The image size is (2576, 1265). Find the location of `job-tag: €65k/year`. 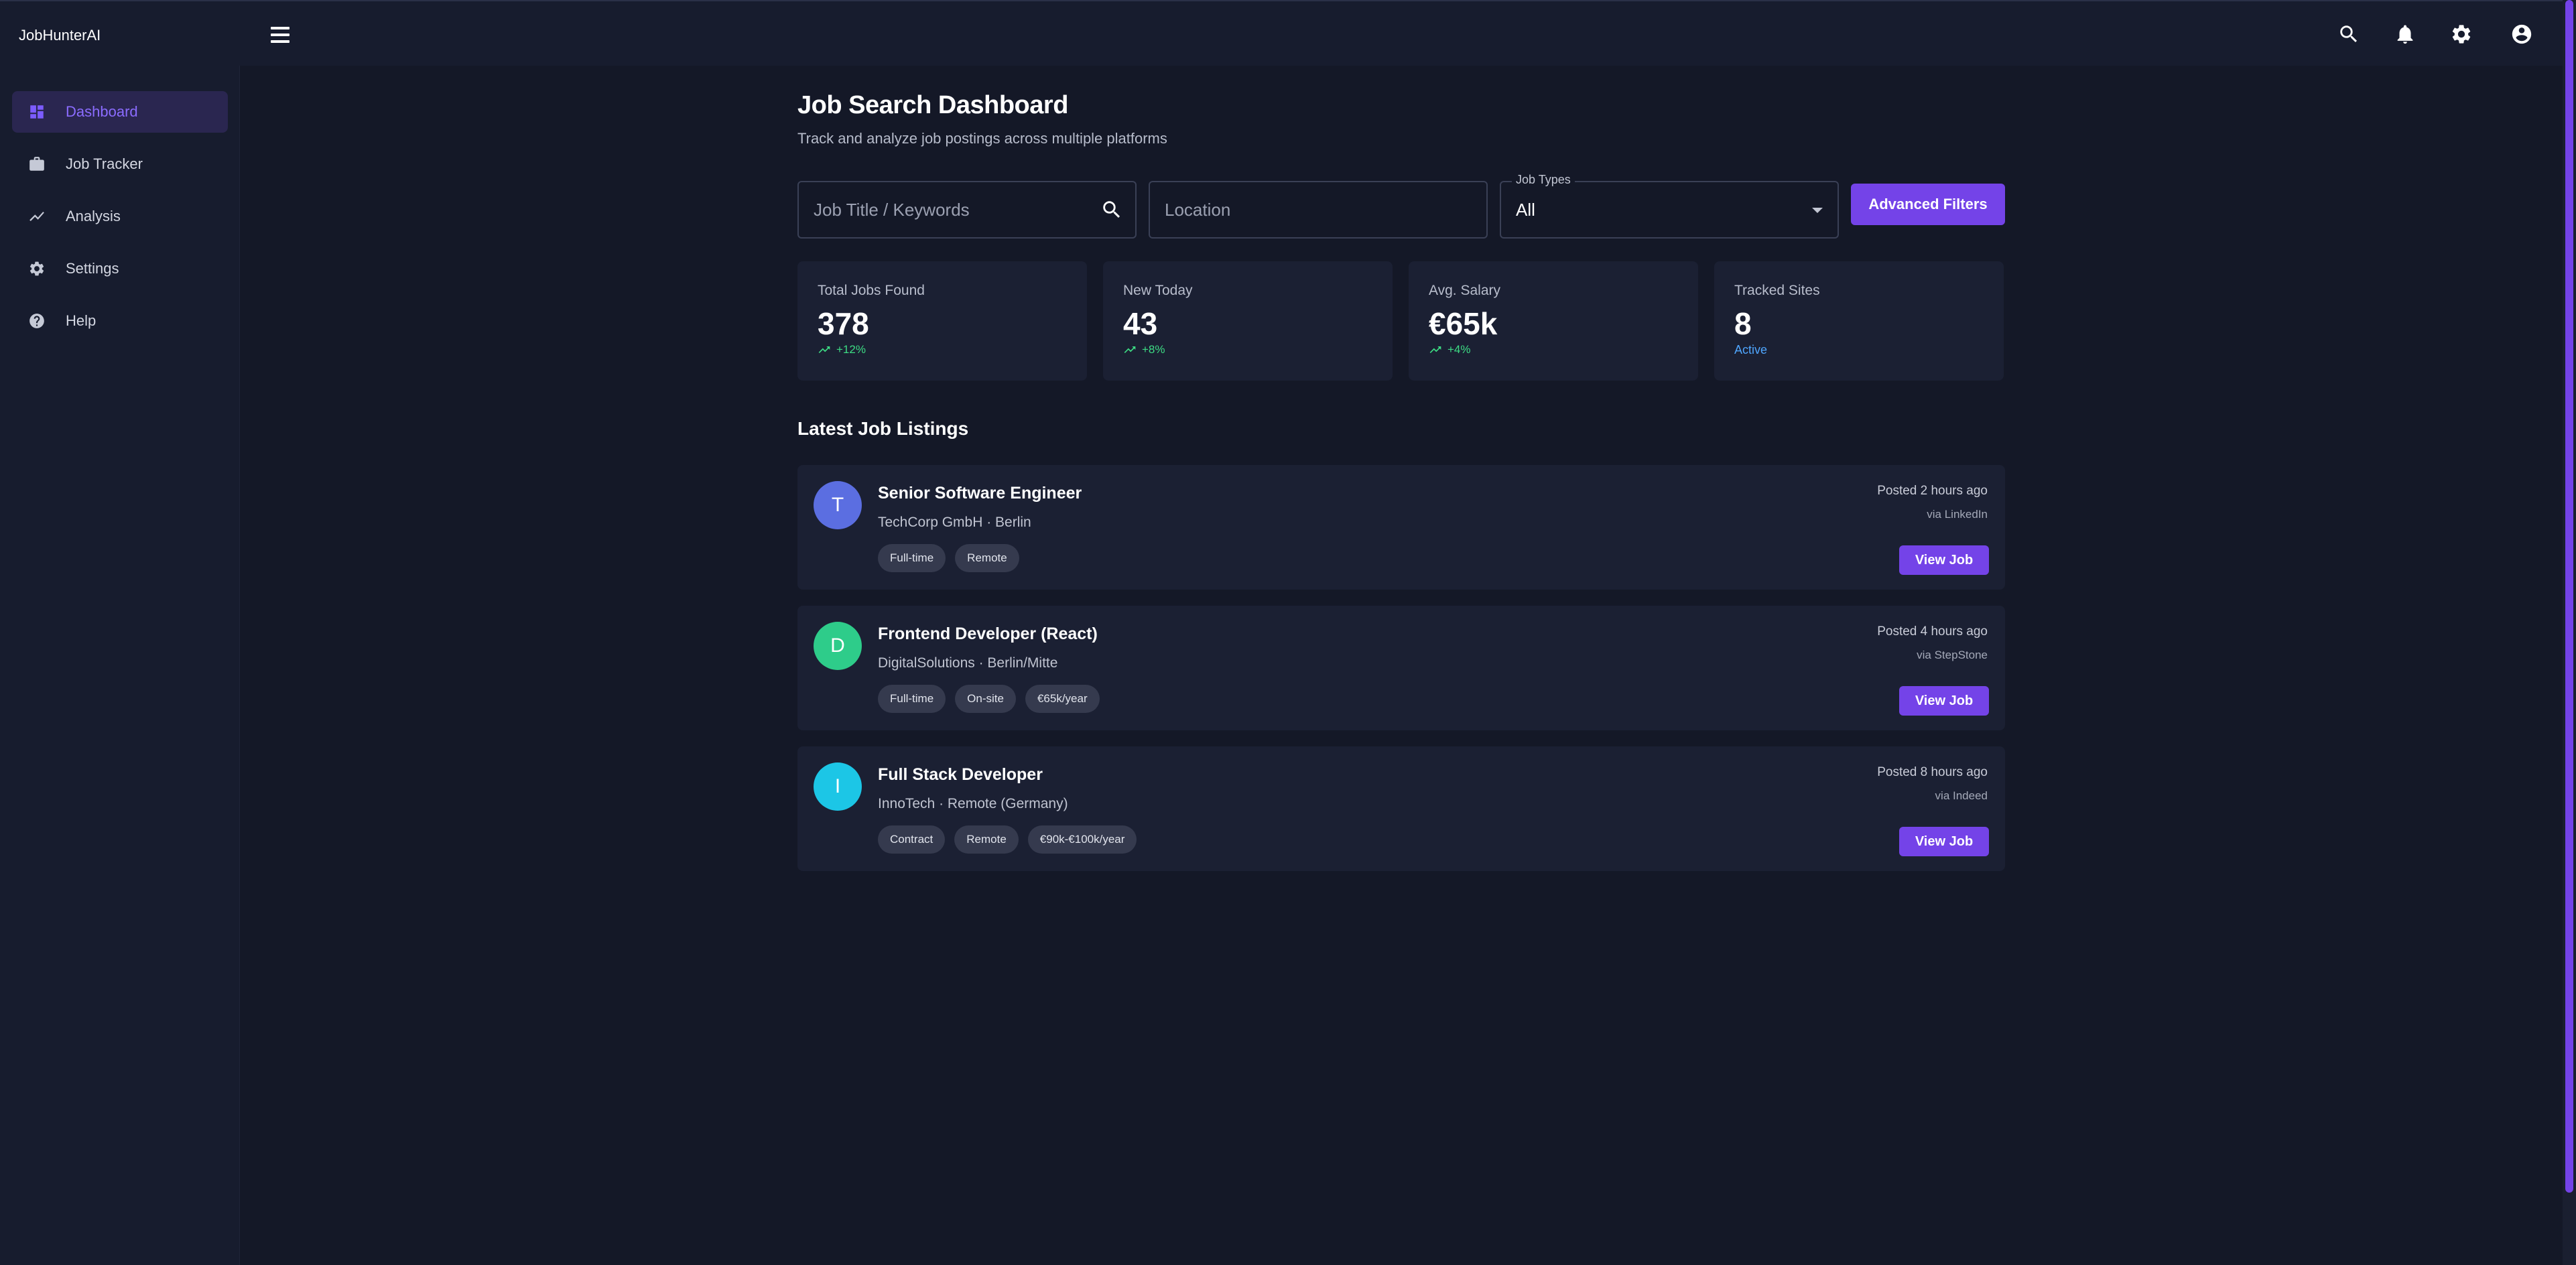

job-tag: €65k/year is located at coordinates (1062, 699).